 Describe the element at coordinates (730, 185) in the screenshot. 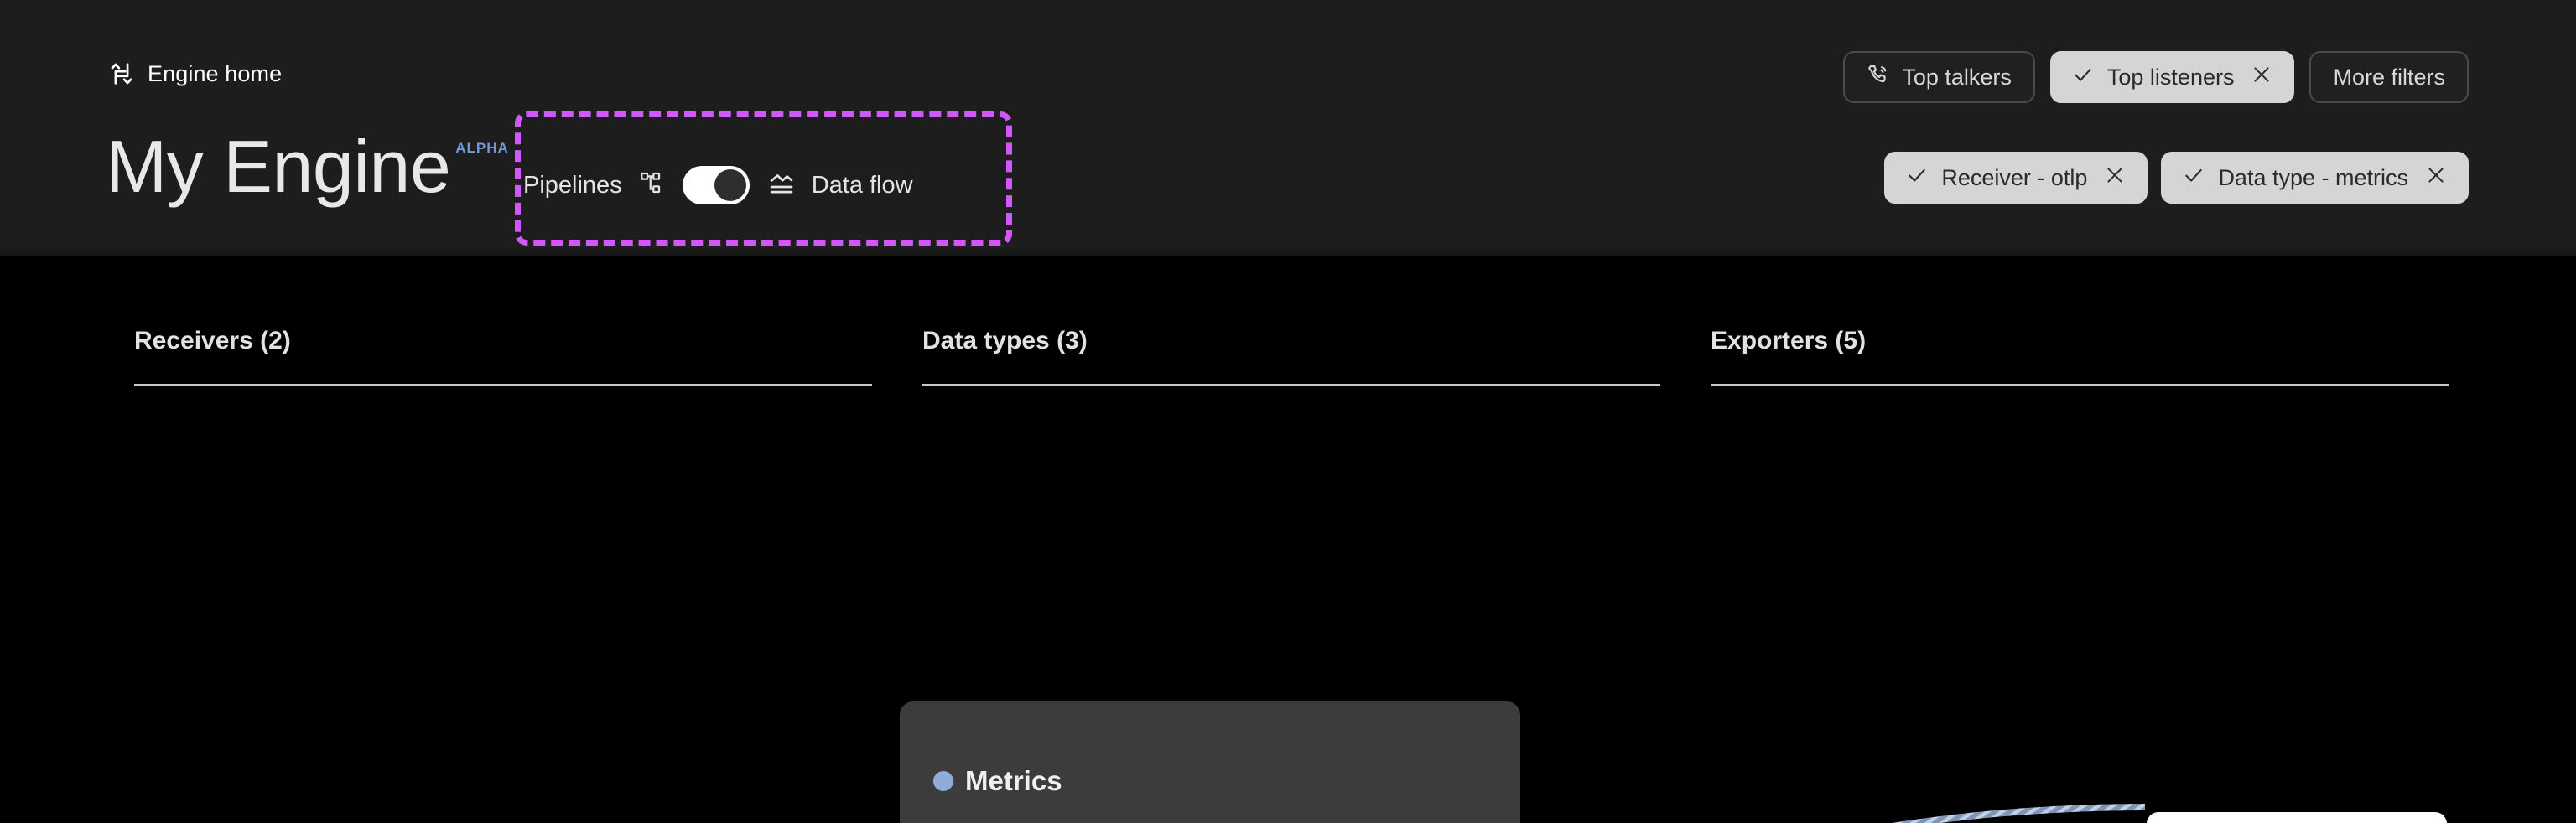

I see `switch-knob` at that location.